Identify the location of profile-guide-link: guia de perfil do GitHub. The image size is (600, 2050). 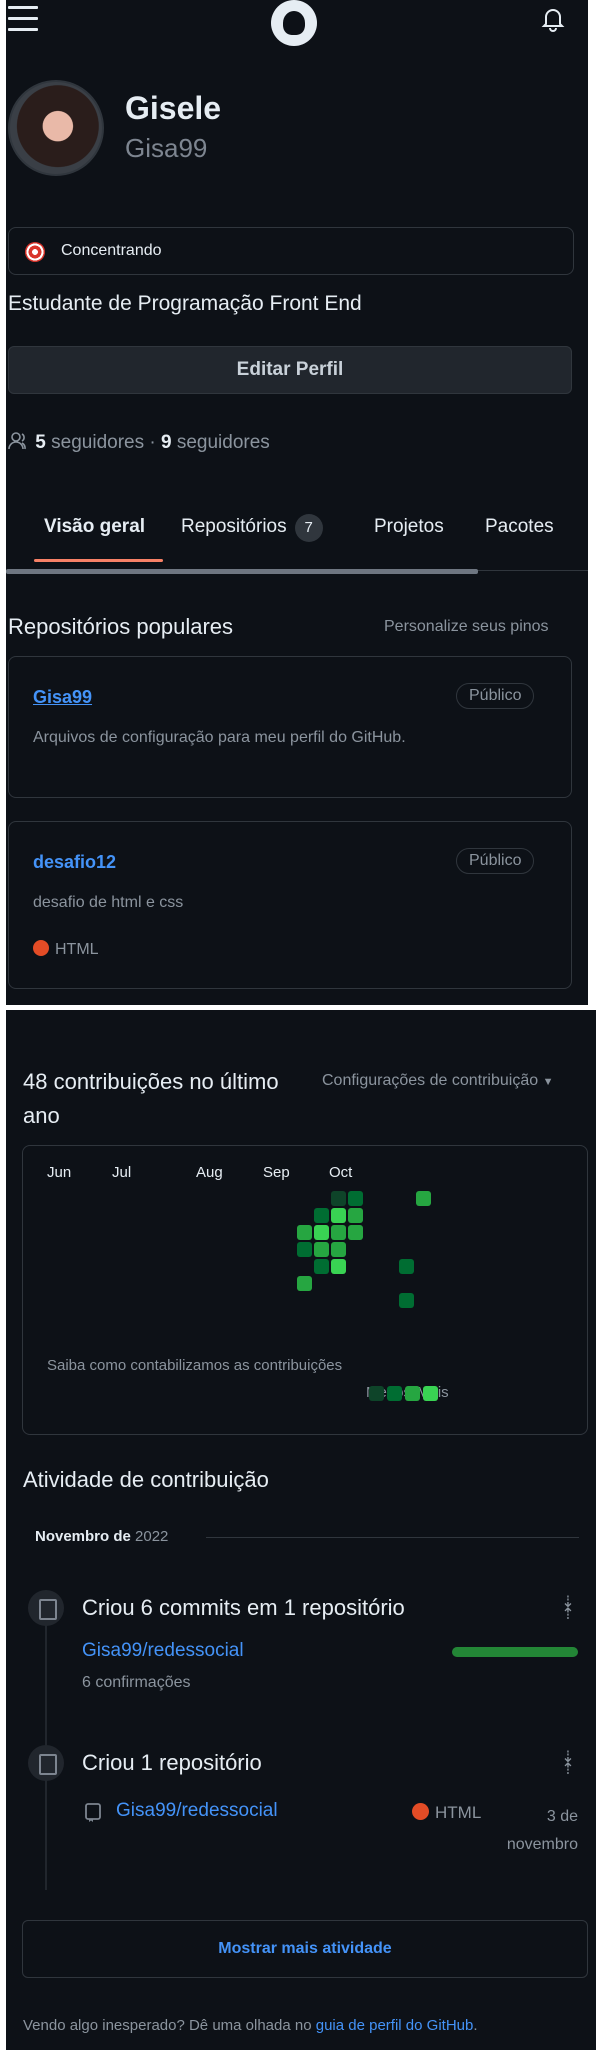
(395, 2025).